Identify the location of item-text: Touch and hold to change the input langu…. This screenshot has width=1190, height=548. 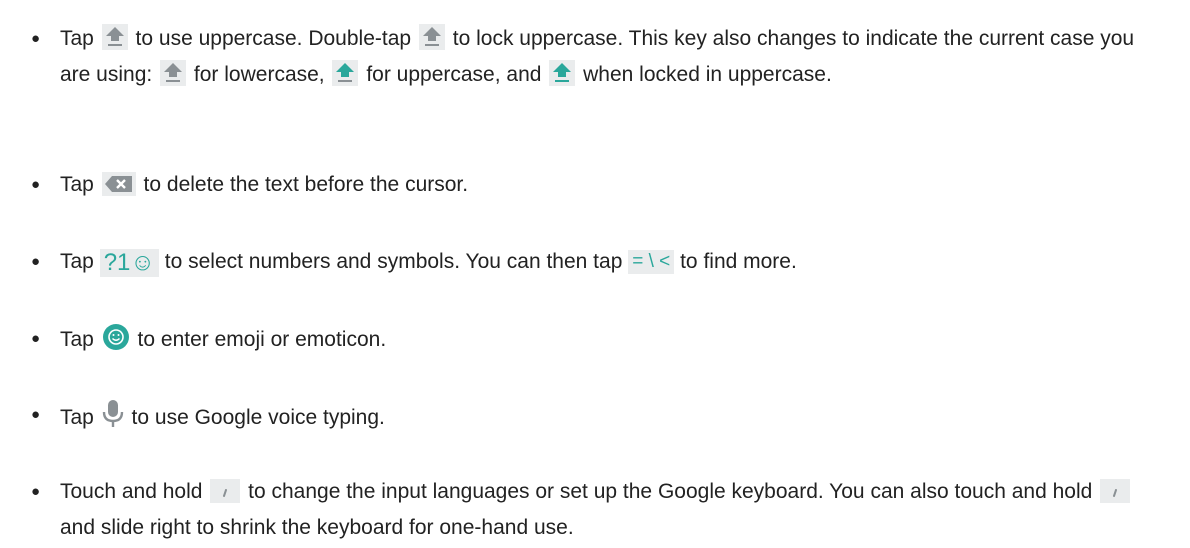
(612, 509).